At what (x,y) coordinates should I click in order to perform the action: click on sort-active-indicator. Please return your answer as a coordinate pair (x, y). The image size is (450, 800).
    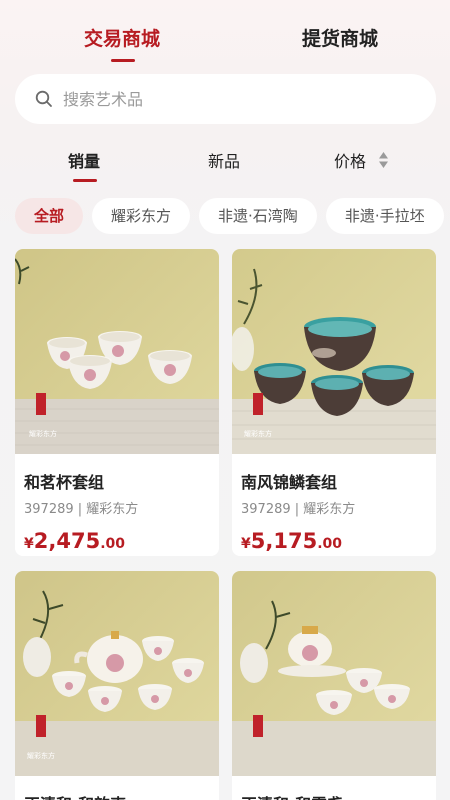
    Looking at the image, I should click on (85, 180).